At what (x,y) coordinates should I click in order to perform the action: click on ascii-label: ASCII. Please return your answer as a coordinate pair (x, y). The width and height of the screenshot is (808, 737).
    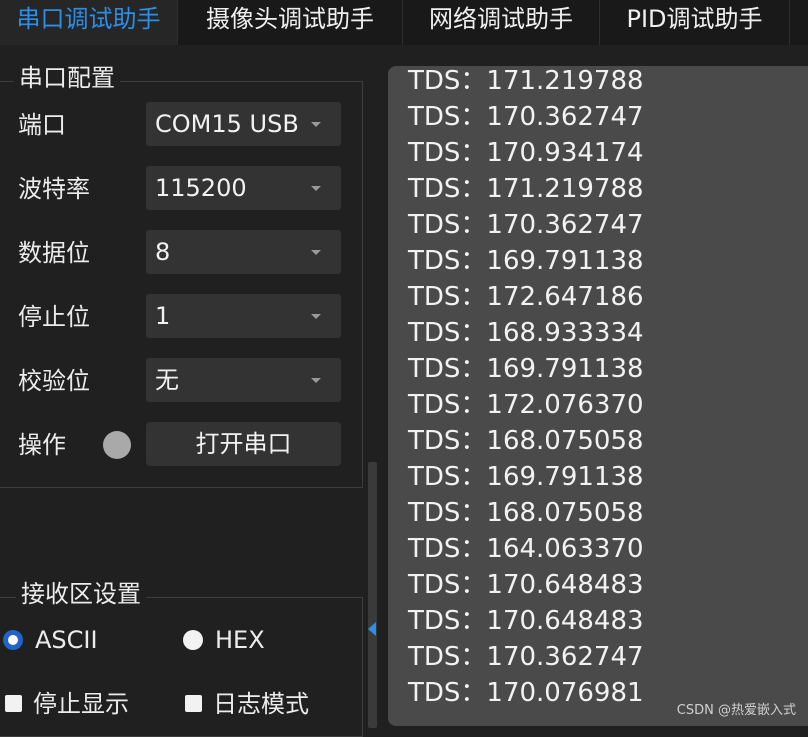
    Looking at the image, I should click on (66, 640).